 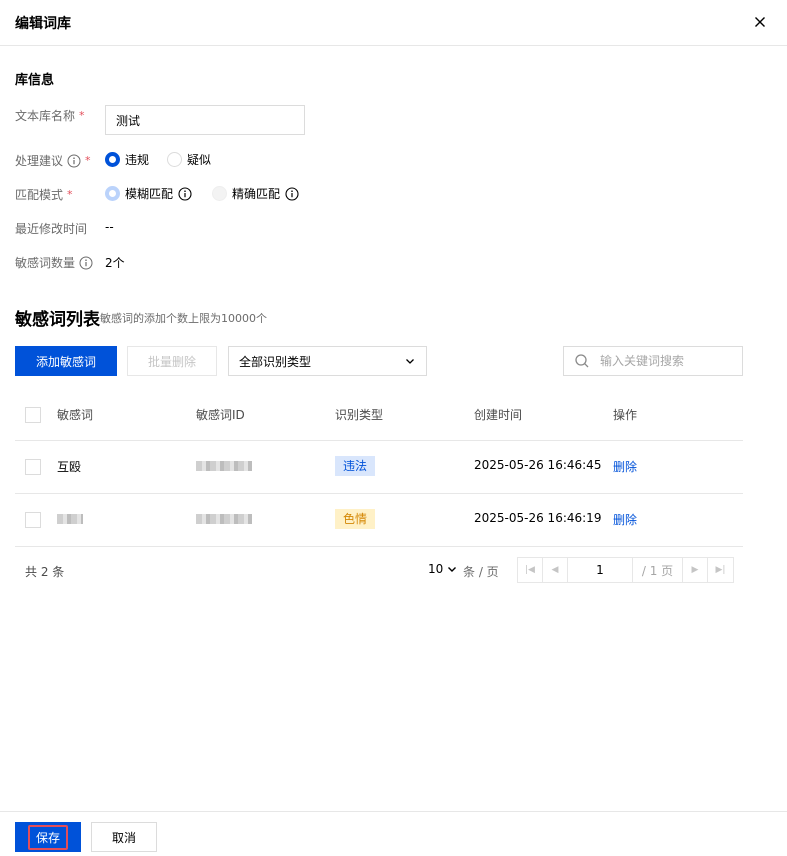 I want to click on last-page-icon: ▶|, so click(x=720, y=570).